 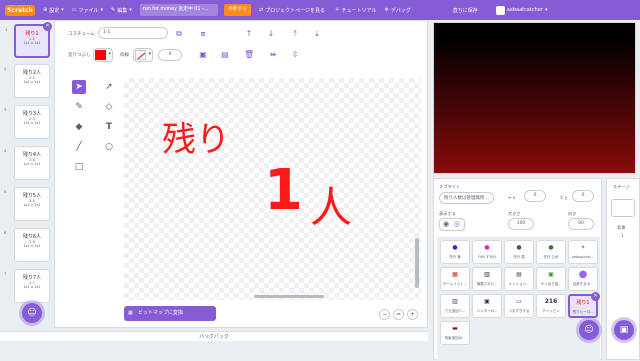 I want to click on circle-tool-icon: ○, so click(x=109, y=147).